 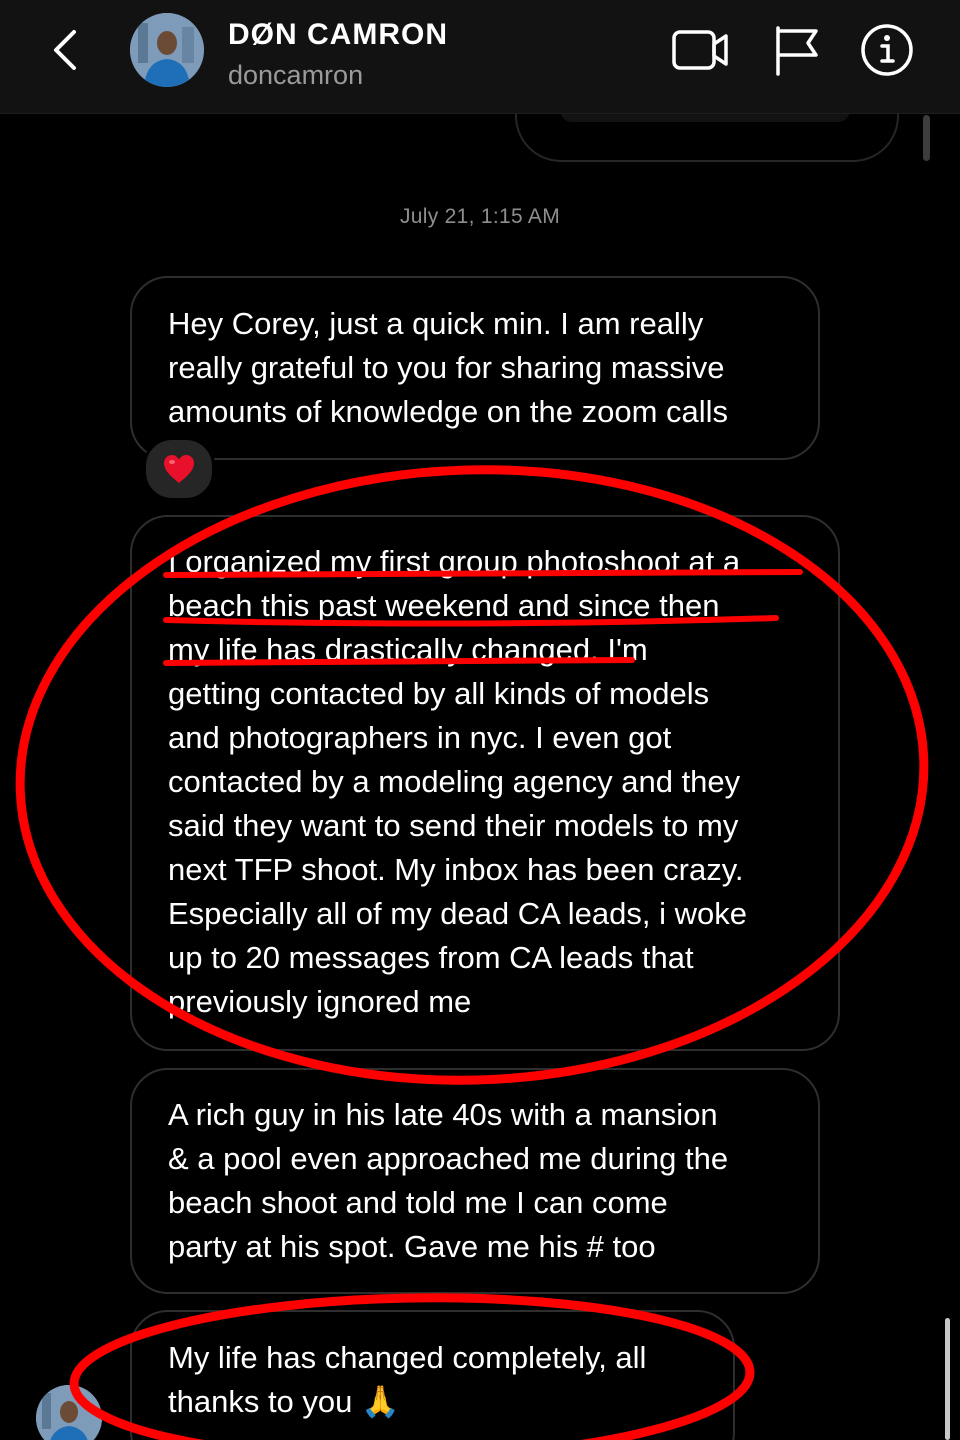 I want to click on info-button, so click(x=887, y=50).